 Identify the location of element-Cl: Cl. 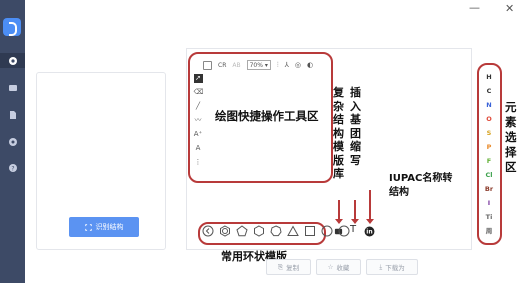
(489, 175).